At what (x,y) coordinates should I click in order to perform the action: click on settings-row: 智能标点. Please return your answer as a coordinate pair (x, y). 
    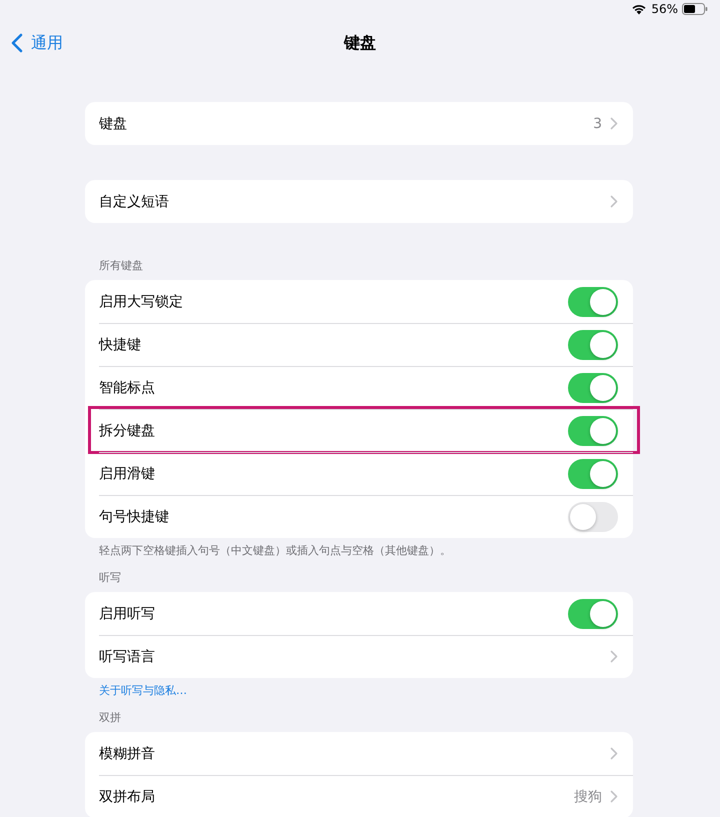
    Looking at the image, I should click on (359, 387).